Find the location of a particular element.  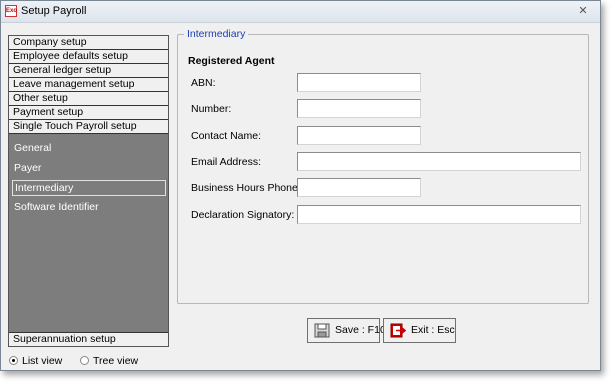

tree-view-option: Tree view is located at coordinates (109, 361).